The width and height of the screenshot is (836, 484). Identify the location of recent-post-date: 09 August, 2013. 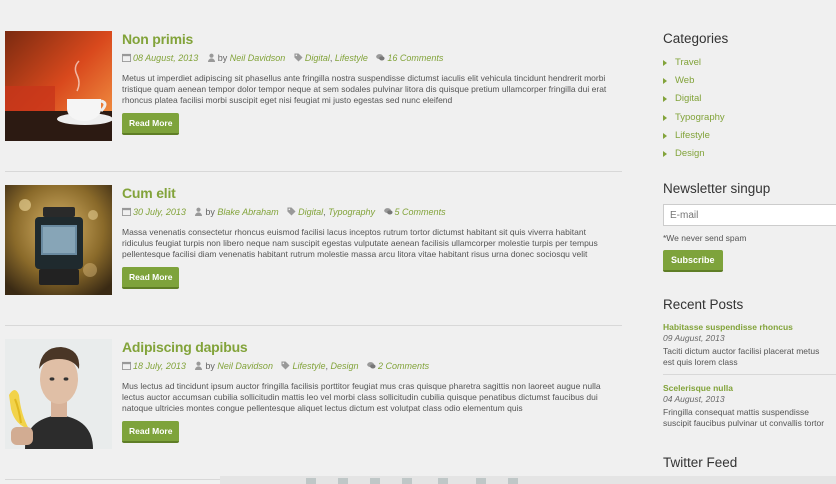
(694, 338).